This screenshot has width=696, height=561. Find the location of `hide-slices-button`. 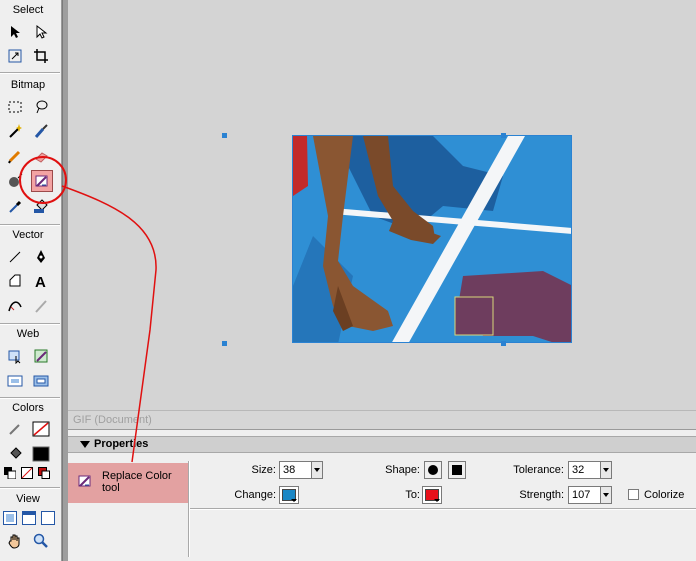

hide-slices-button is located at coordinates (15, 381).